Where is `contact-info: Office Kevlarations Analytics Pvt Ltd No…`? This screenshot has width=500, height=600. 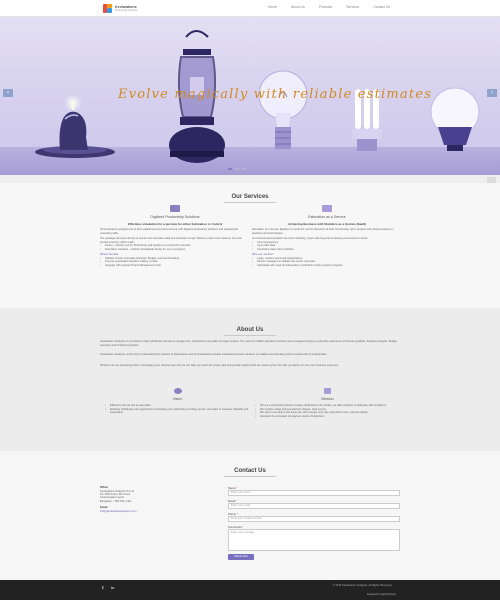 contact-info: Office Kevlarations Analytics Pvt Ltd No… is located at coordinates (155, 498).